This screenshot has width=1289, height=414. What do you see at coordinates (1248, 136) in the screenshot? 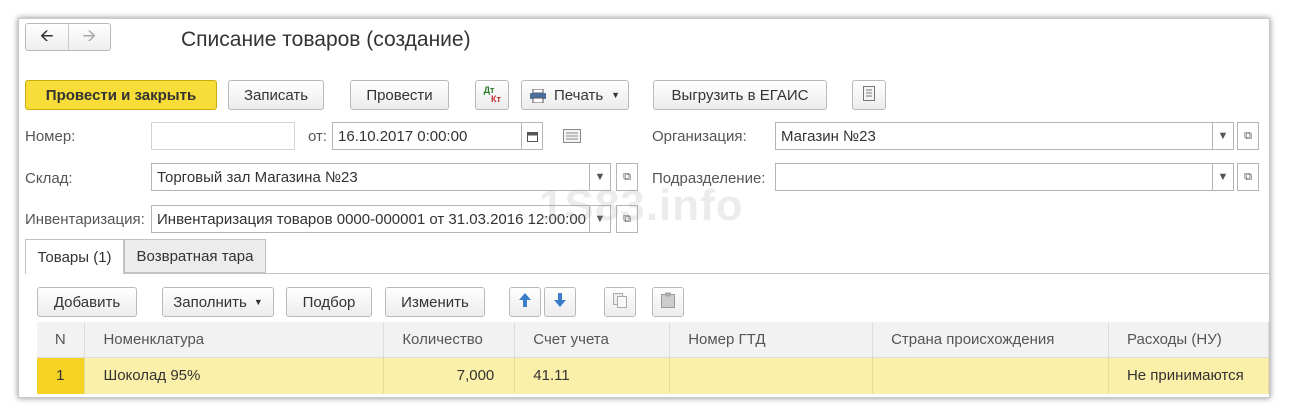
I see `organization-open-icon: ⧉` at bounding box center [1248, 136].